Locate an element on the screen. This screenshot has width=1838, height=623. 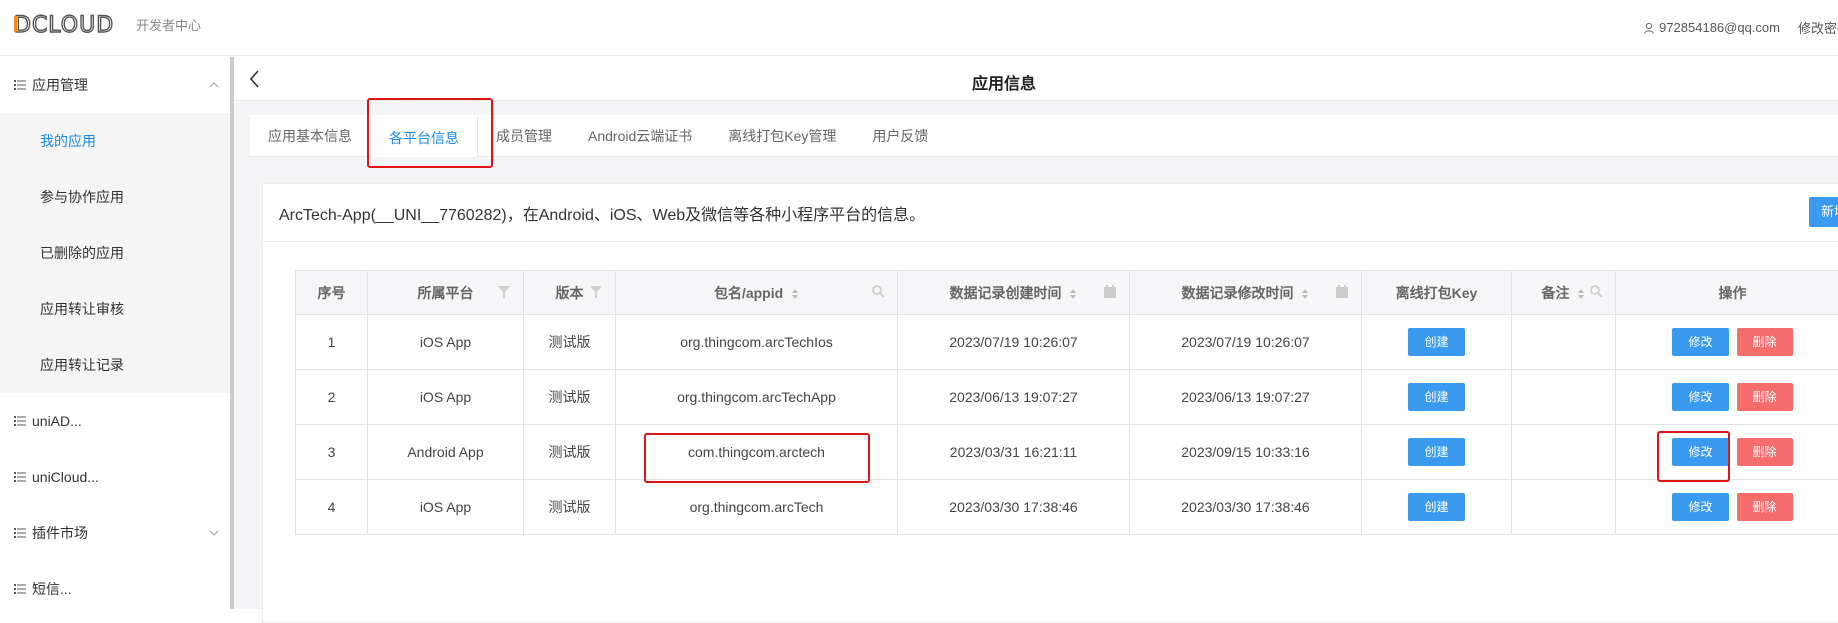
cell-index: 1 is located at coordinates (332, 342).